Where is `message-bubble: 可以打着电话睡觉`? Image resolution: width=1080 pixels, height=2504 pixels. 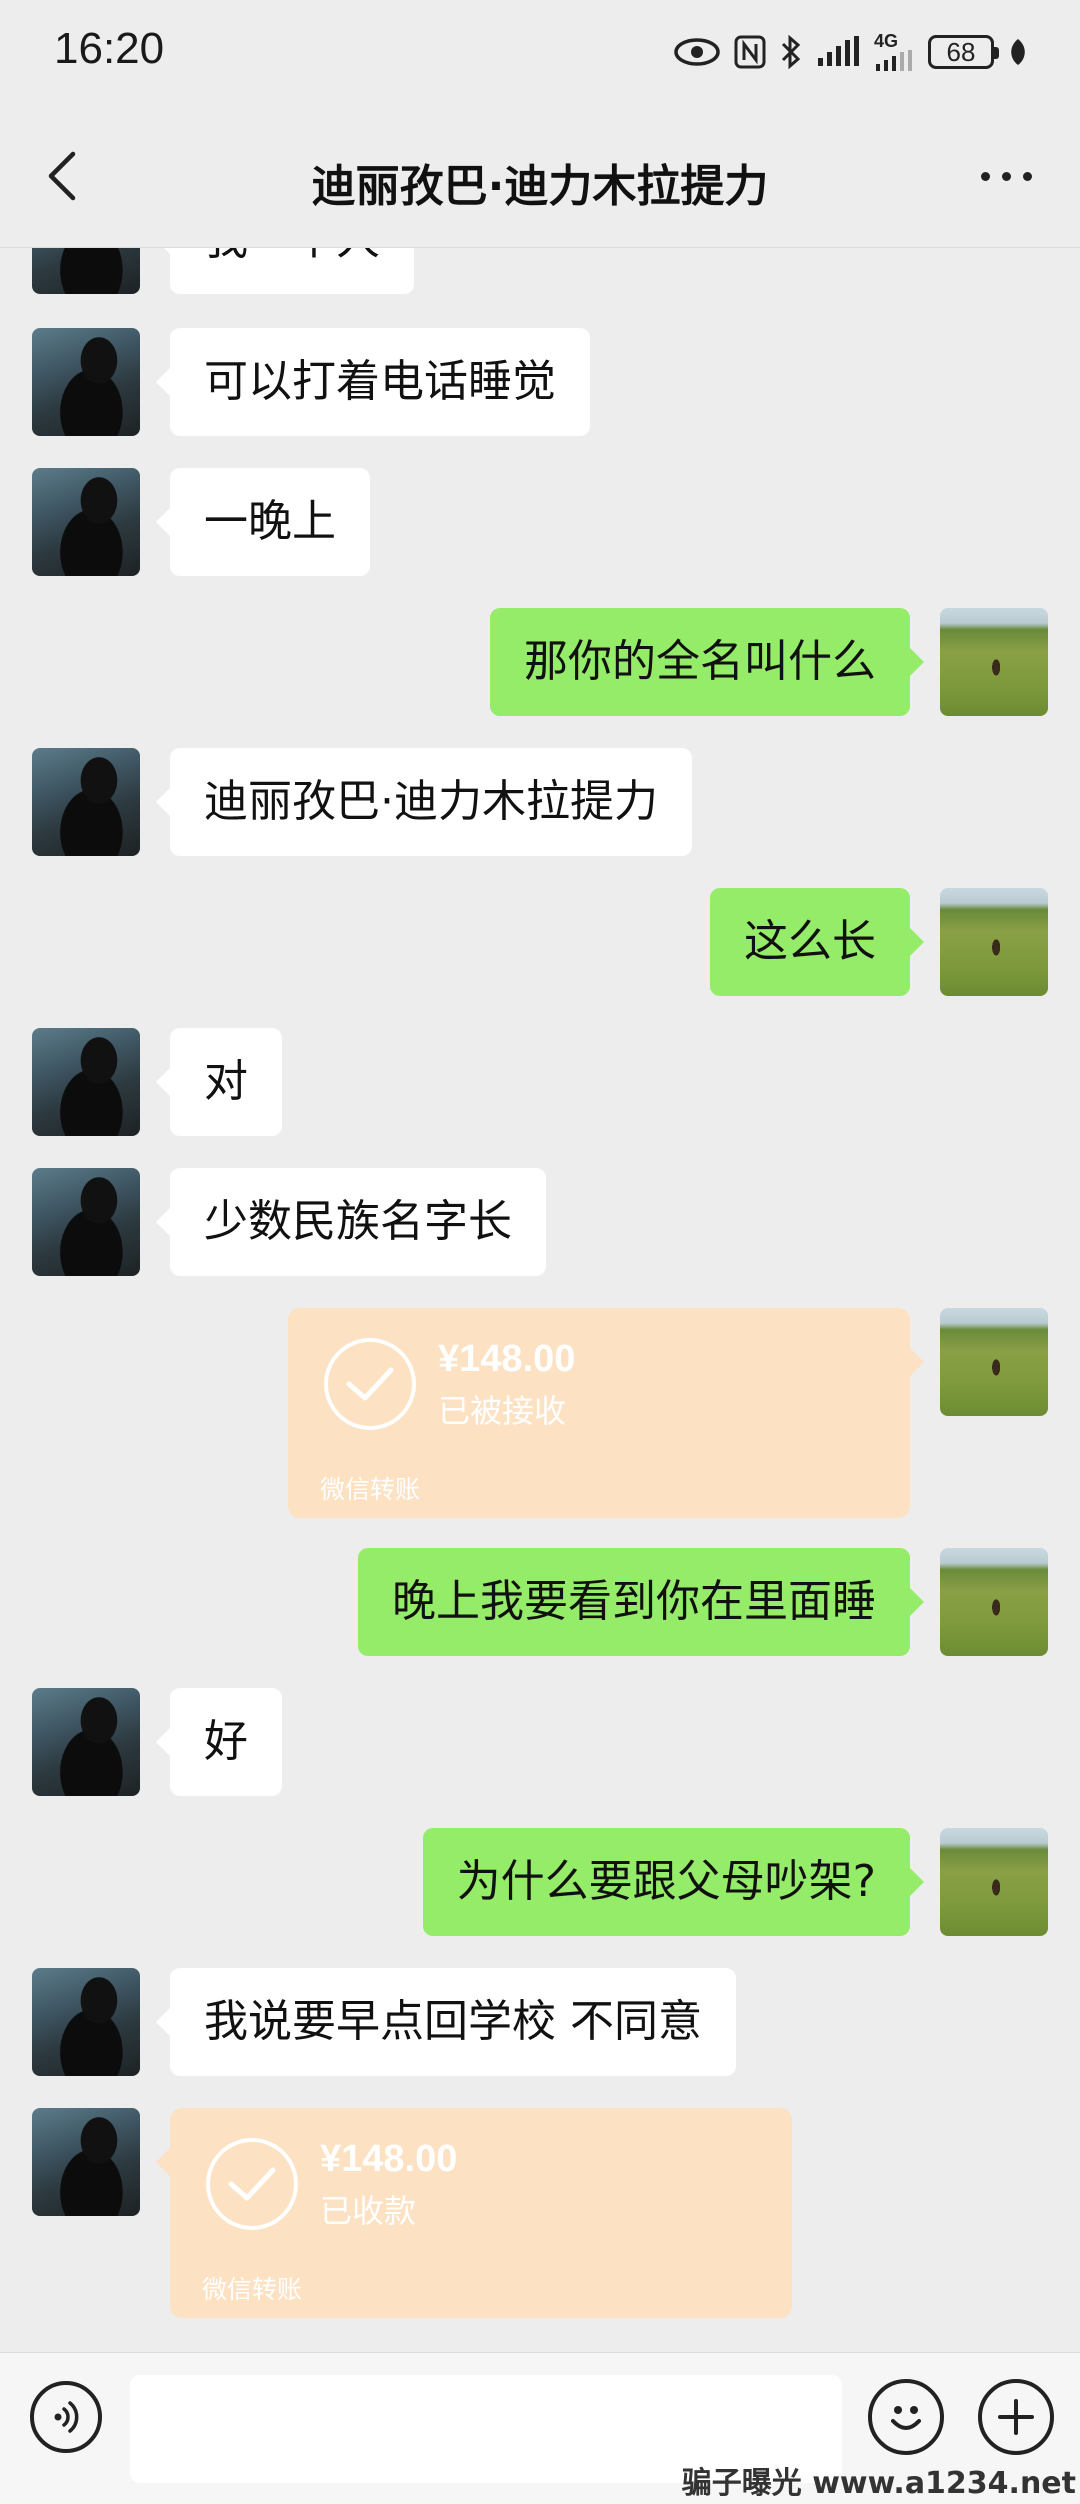
message-bubble: 可以打着电话睡觉 is located at coordinates (373, 382).